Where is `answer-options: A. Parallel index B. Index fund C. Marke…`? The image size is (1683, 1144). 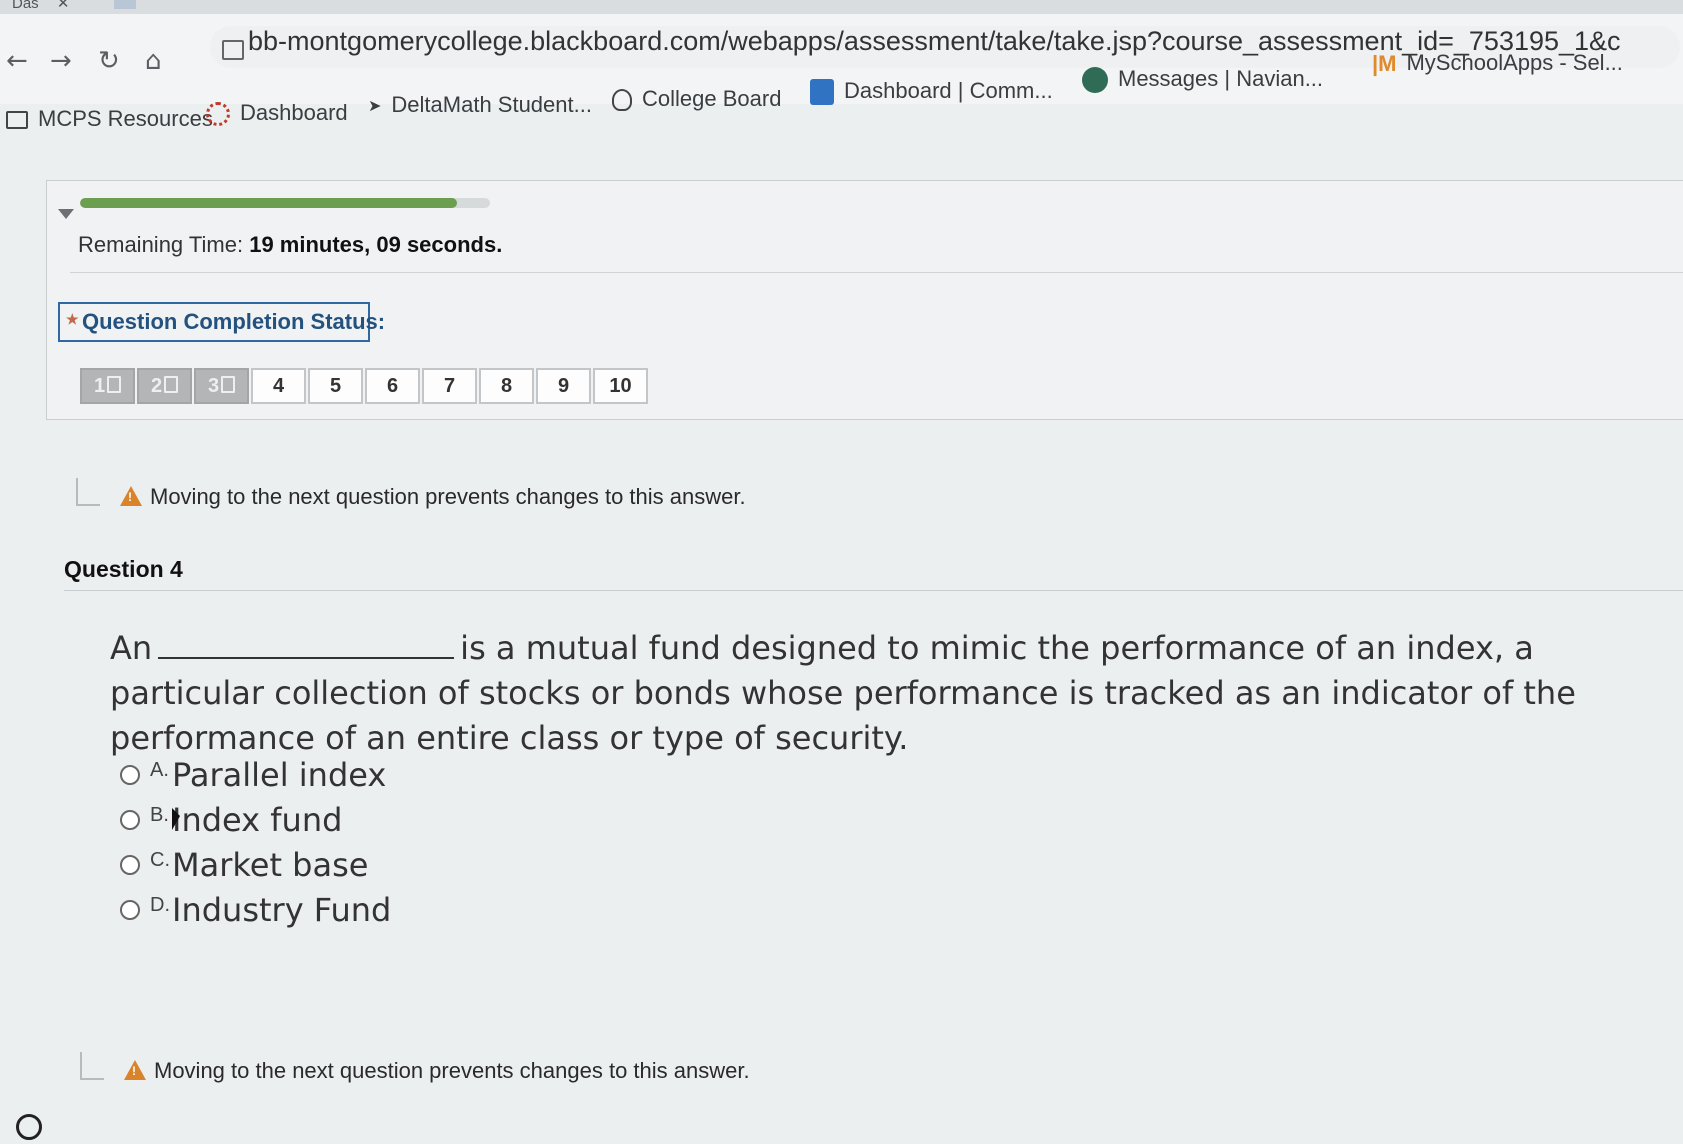
answer-options: A. Parallel index B. Index fund C. Marke… is located at coordinates (255, 842).